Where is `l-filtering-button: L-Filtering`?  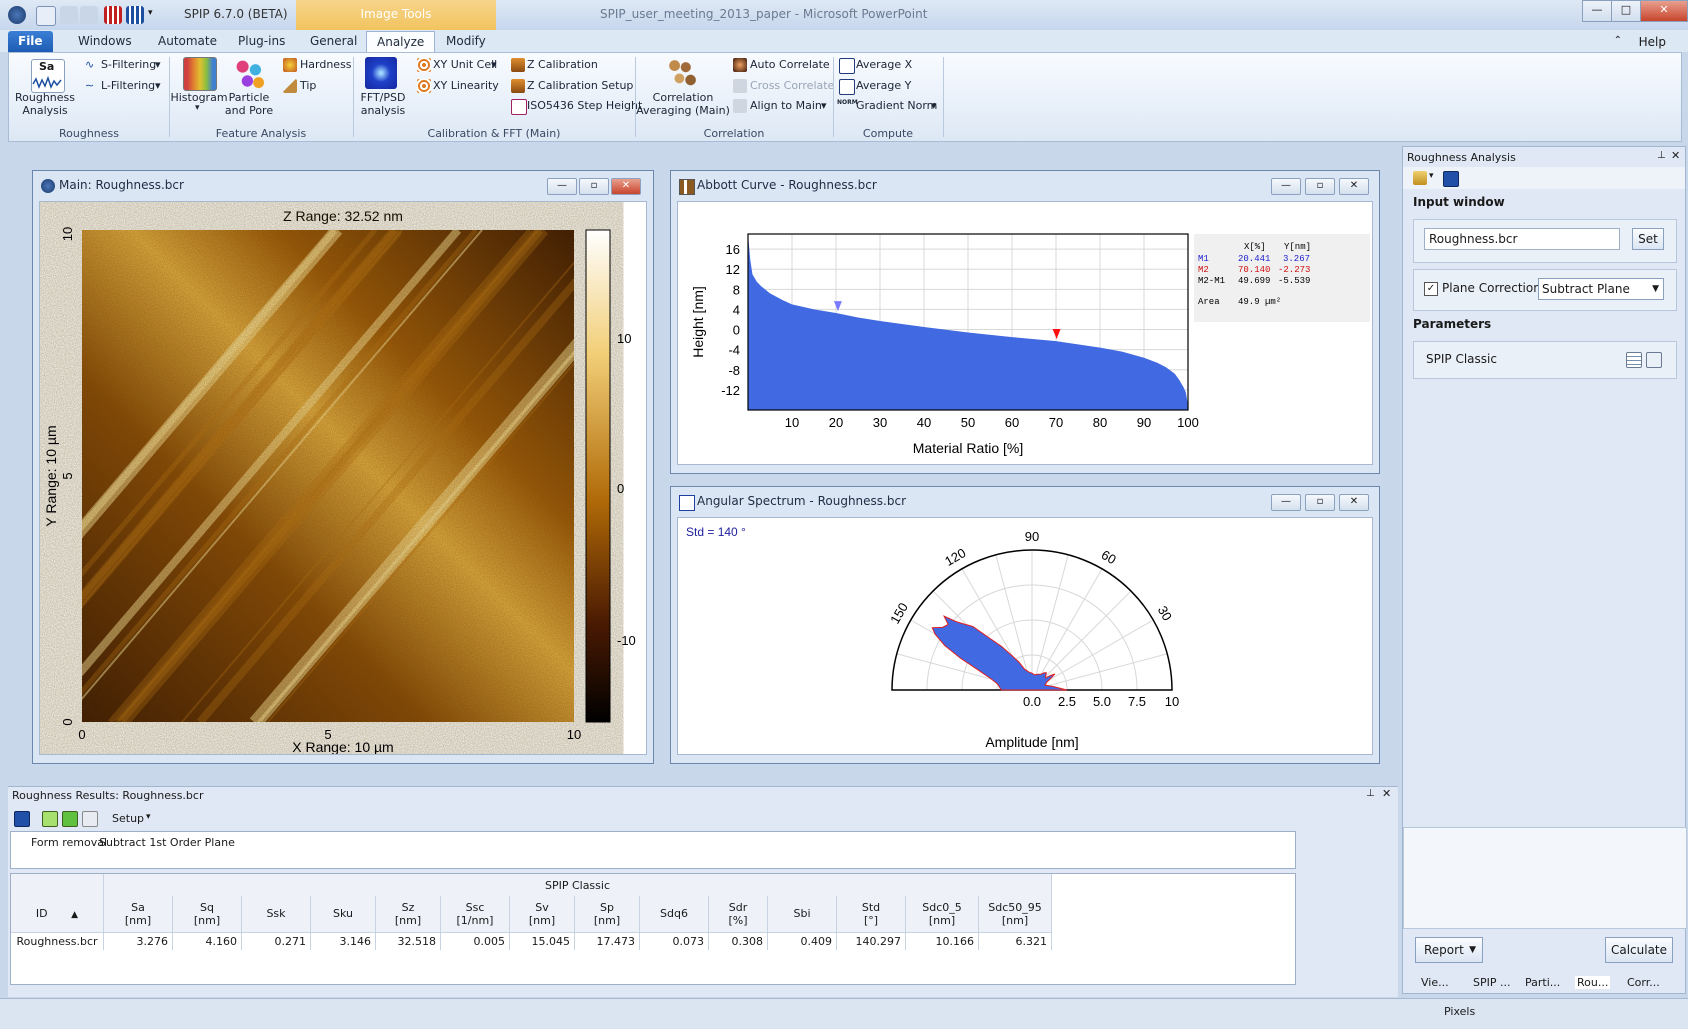
l-filtering-button: L-Filtering is located at coordinates (128, 85).